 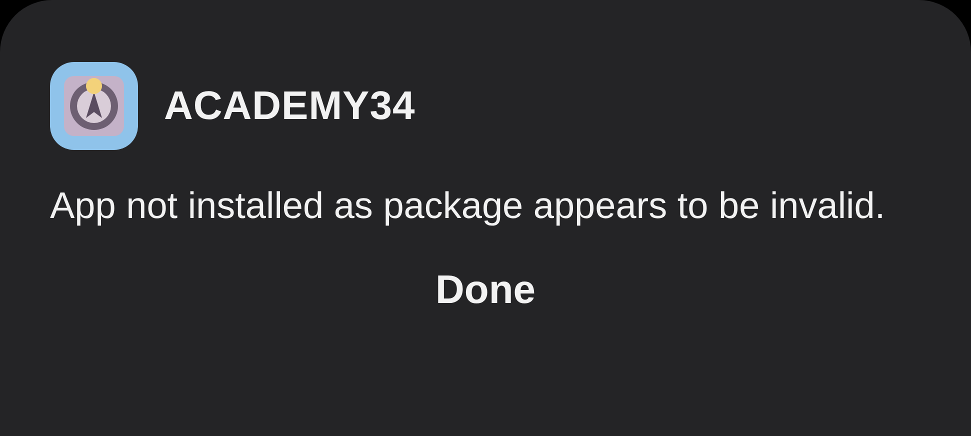 I want to click on message-text: App not installed as package appears to be invalid., so click(x=468, y=206).